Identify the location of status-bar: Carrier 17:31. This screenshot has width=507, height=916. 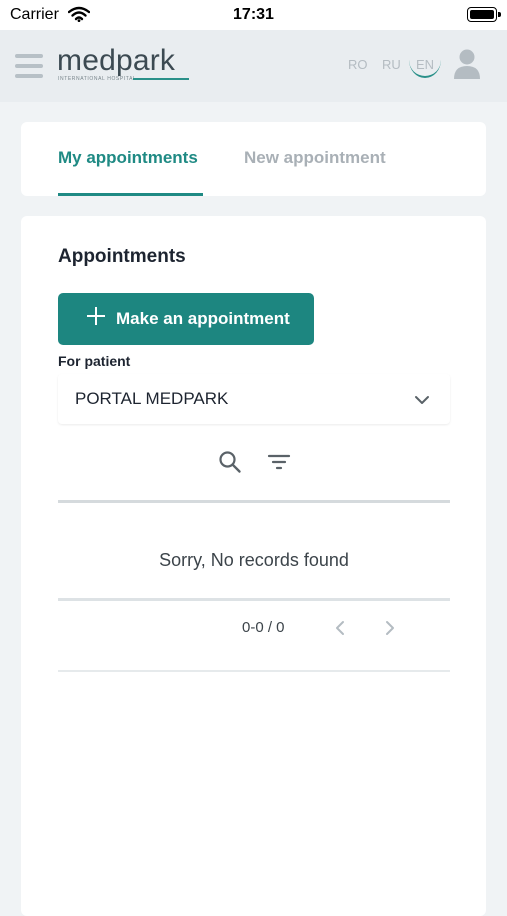
(253, 15).